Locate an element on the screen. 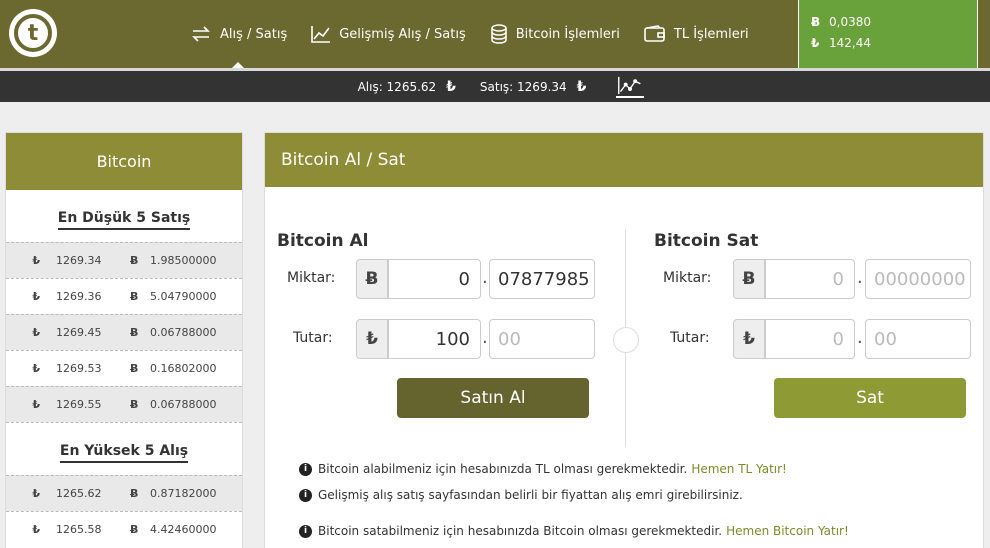  coin-stack-icon is located at coordinates (498, 34).